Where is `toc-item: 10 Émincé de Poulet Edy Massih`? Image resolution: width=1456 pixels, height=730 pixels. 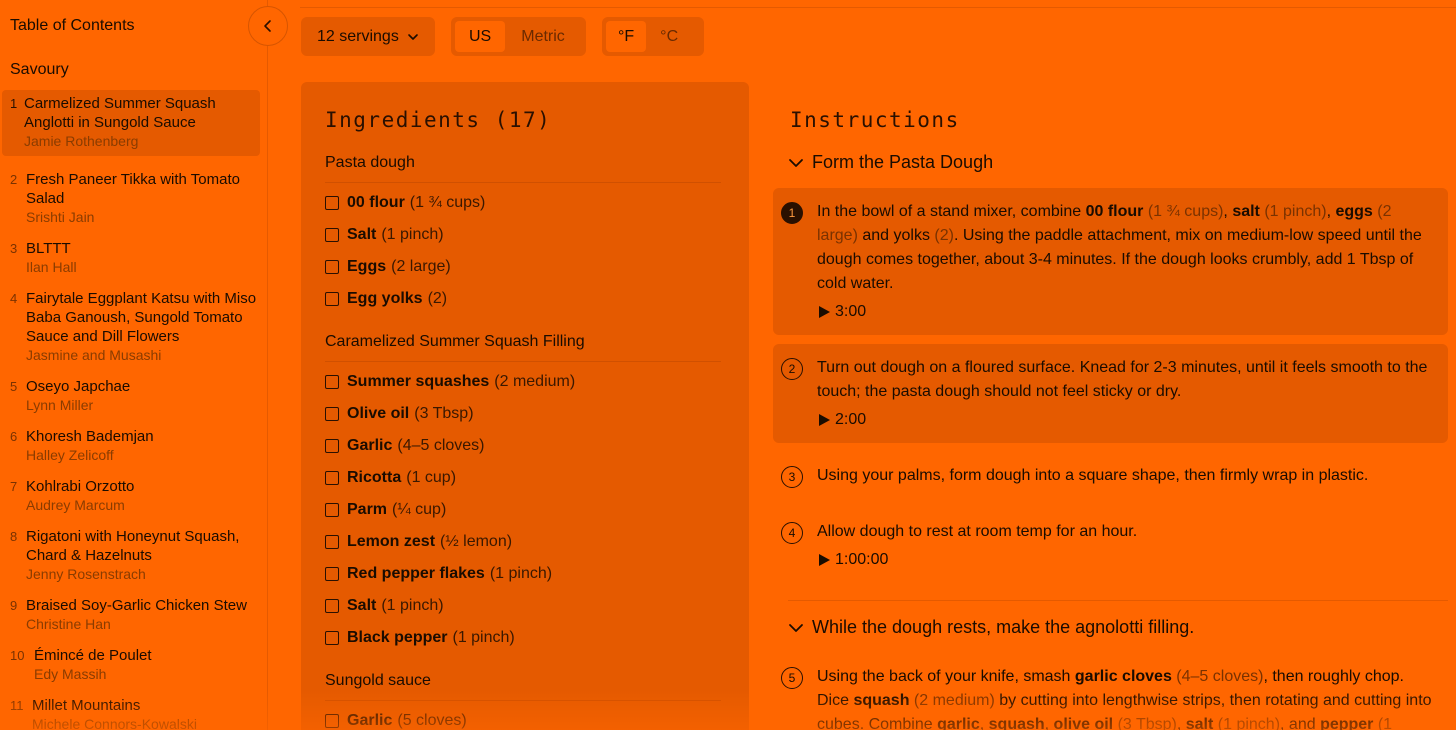
toc-item: 10 Émincé de Poulet Edy Massih is located at coordinates (133, 665).